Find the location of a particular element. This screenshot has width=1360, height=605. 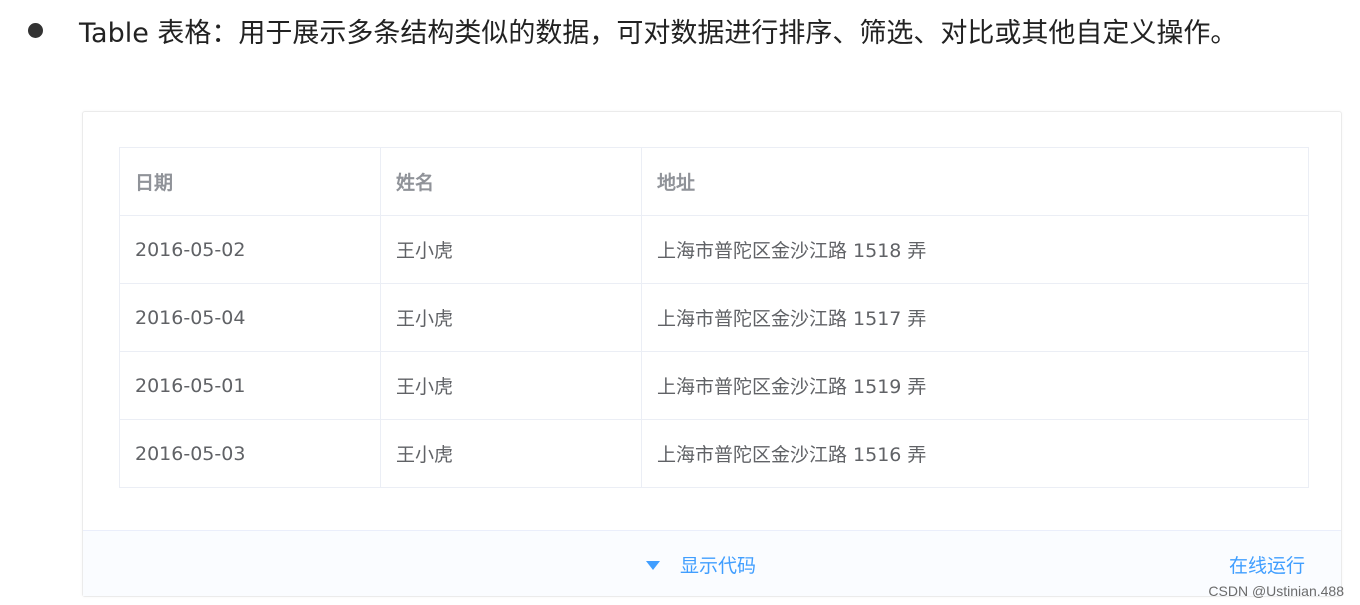

cell-date: 2016-05-01 is located at coordinates (250, 385).